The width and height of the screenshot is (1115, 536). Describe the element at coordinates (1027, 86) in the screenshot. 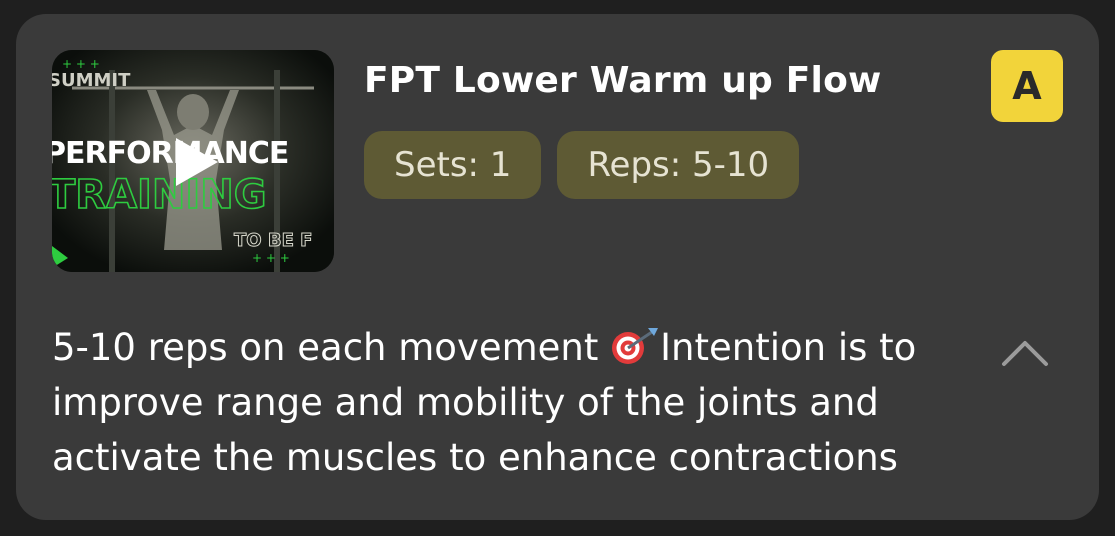

I see `exercise-letter-badge: A` at that location.